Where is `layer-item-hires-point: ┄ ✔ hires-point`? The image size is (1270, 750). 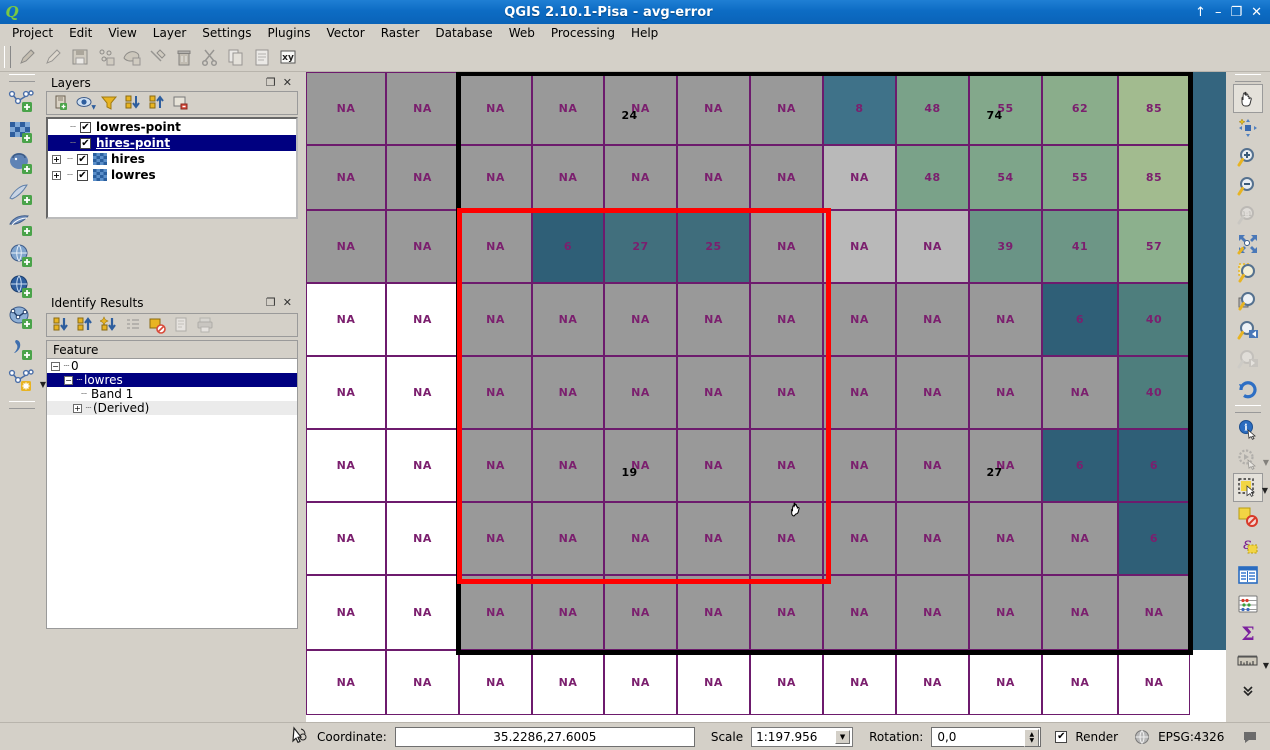
layer-item-hires-point: ┄ ✔ hires-point is located at coordinates (172, 143).